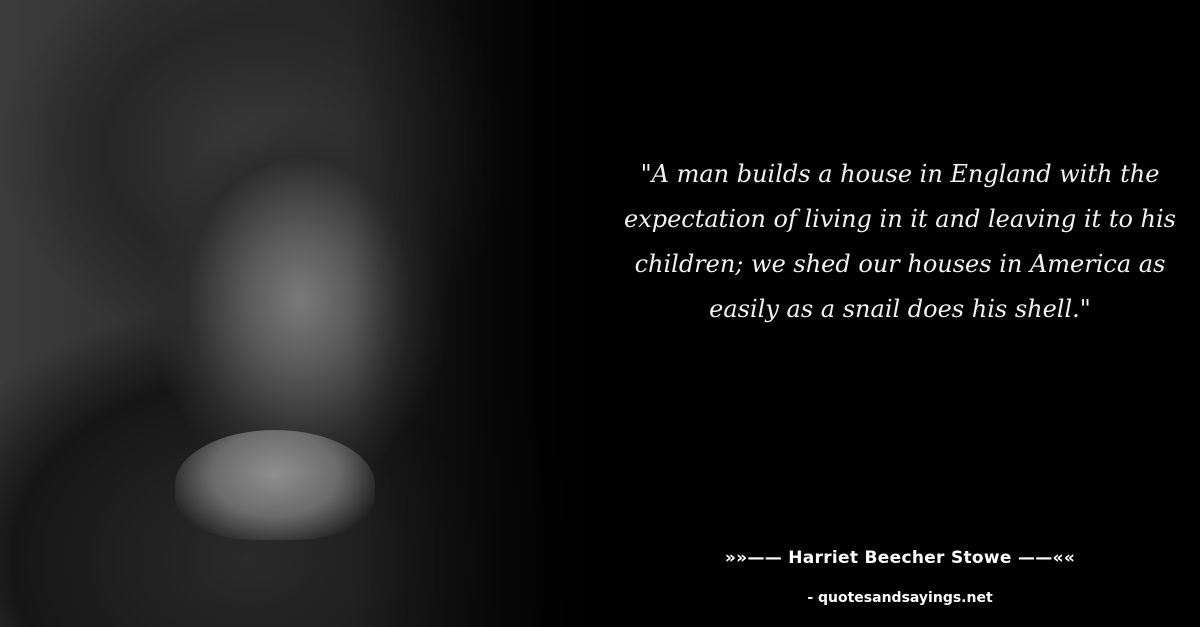 The height and width of the screenshot is (627, 1200). I want to click on author-name: »»—— Harriet Beecher Stowe ——««, so click(900, 558).